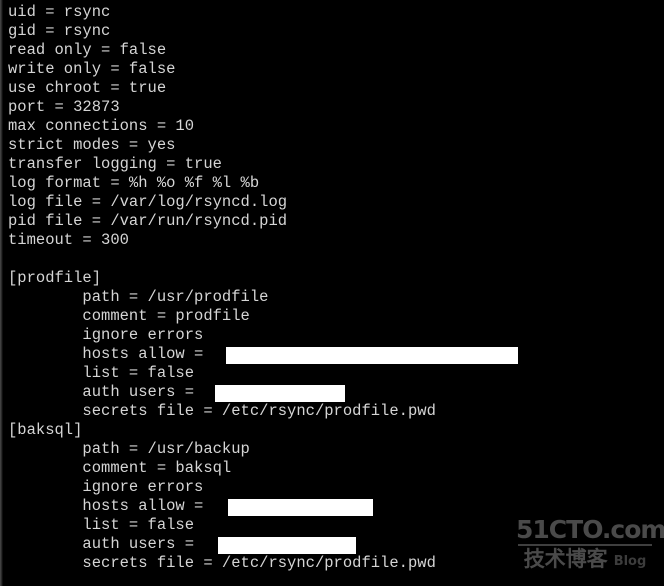 This screenshot has width=664, height=586. What do you see at coordinates (115, 164) in the screenshot?
I see `config-line: transfer logging = true` at bounding box center [115, 164].